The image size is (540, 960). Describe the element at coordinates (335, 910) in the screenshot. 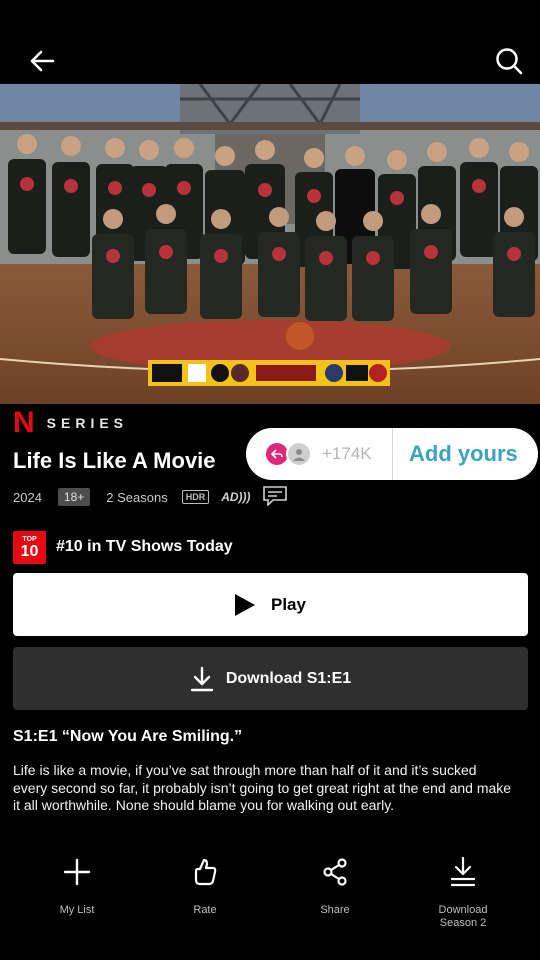

I see `share-label: Share` at that location.